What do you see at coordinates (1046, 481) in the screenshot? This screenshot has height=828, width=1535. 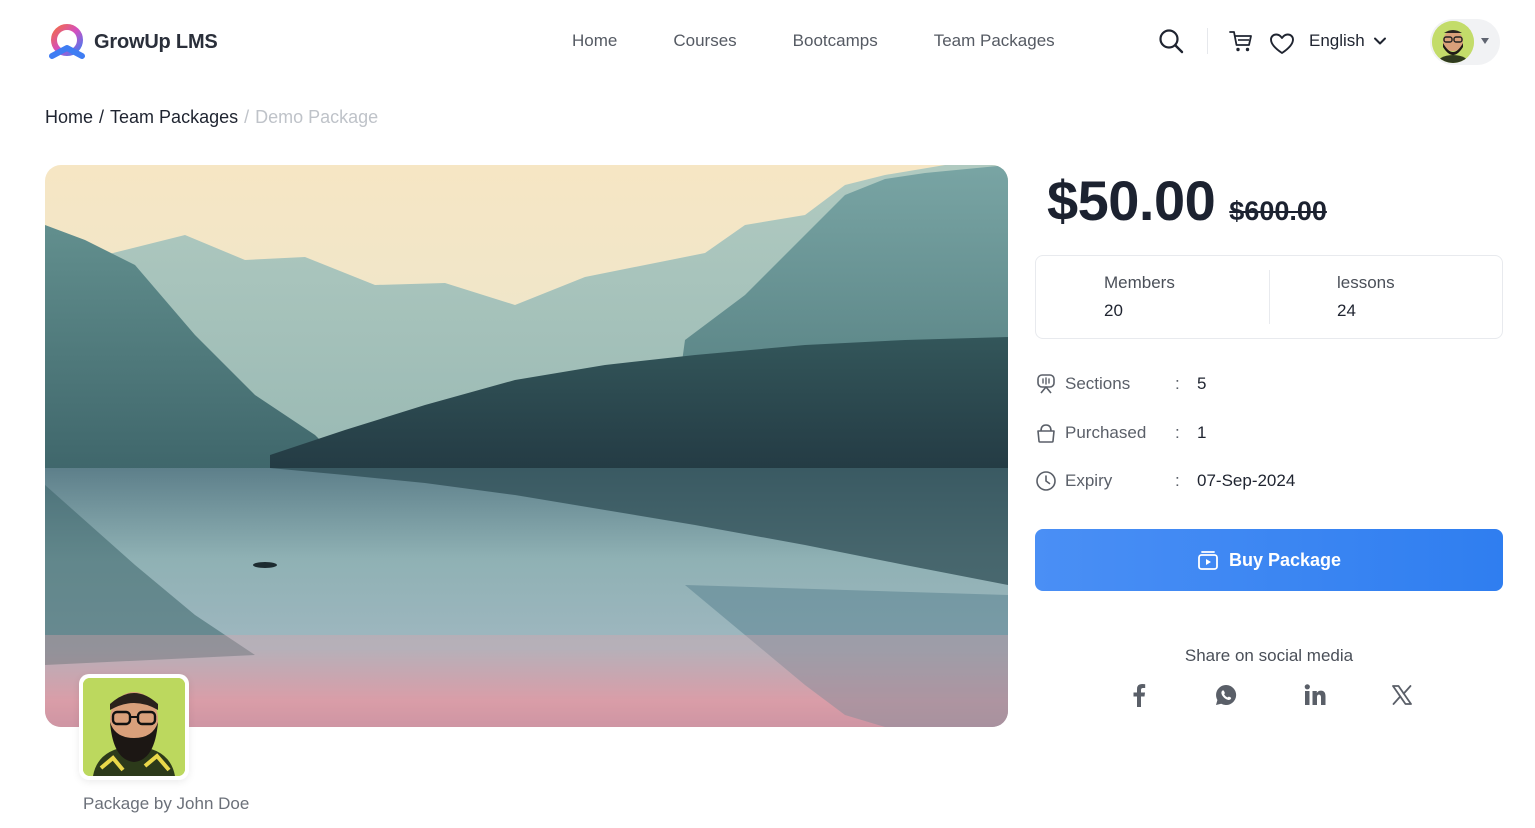 I see `clock-icon` at bounding box center [1046, 481].